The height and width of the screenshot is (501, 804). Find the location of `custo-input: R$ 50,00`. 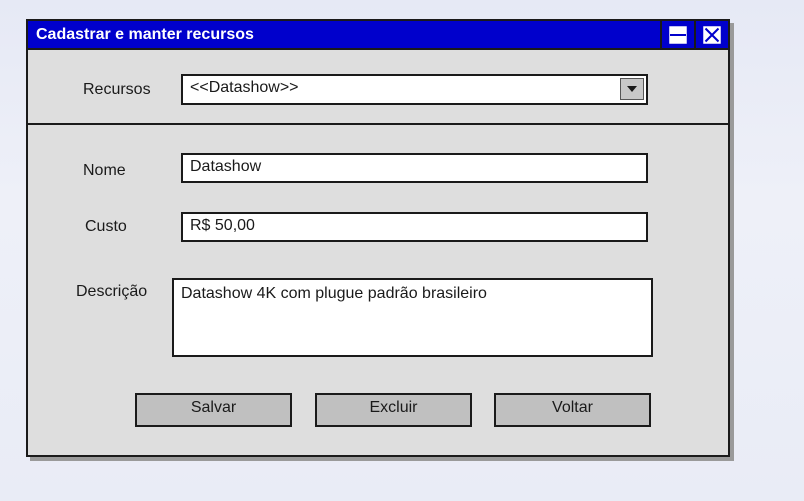

custo-input: R$ 50,00 is located at coordinates (414, 227).